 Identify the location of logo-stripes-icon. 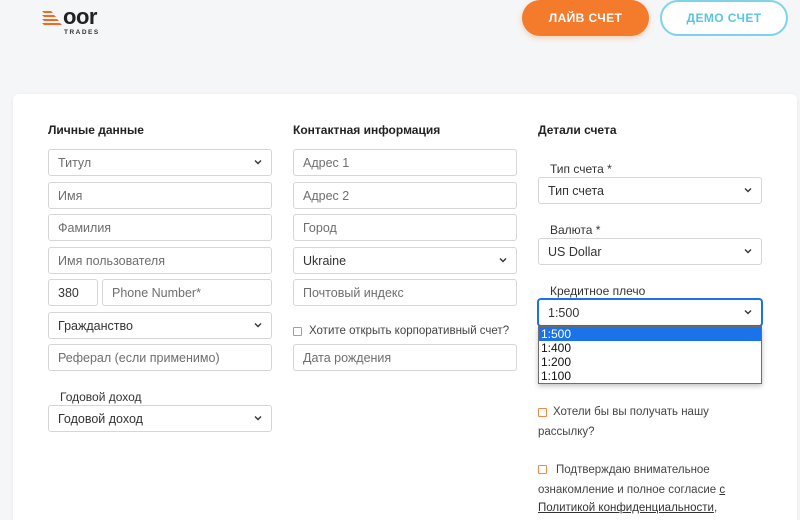
(52, 18).